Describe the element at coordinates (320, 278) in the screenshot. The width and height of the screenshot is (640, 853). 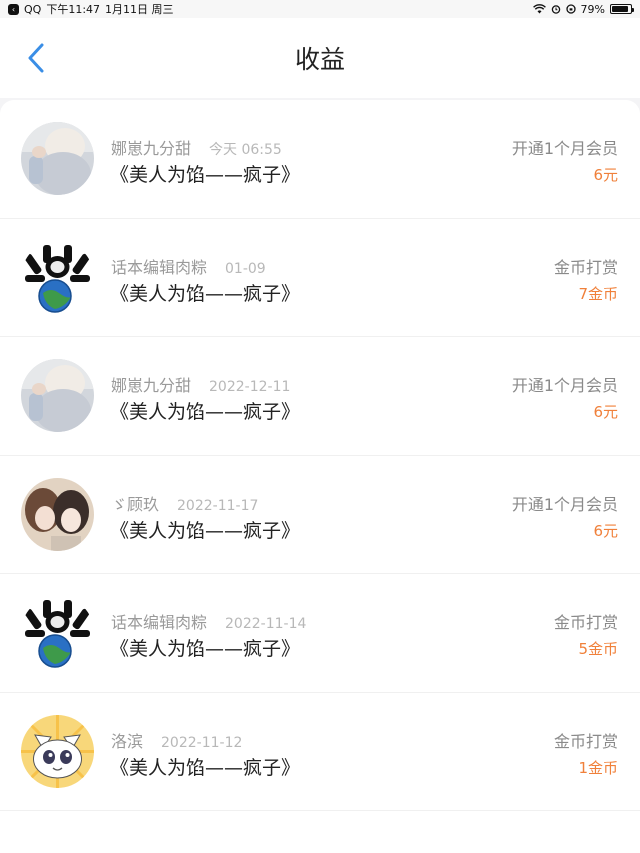
I see `list-item: 话本编辑肉粽 01-09 《美人为馅——疯子》 金币打赏 7金币` at that location.